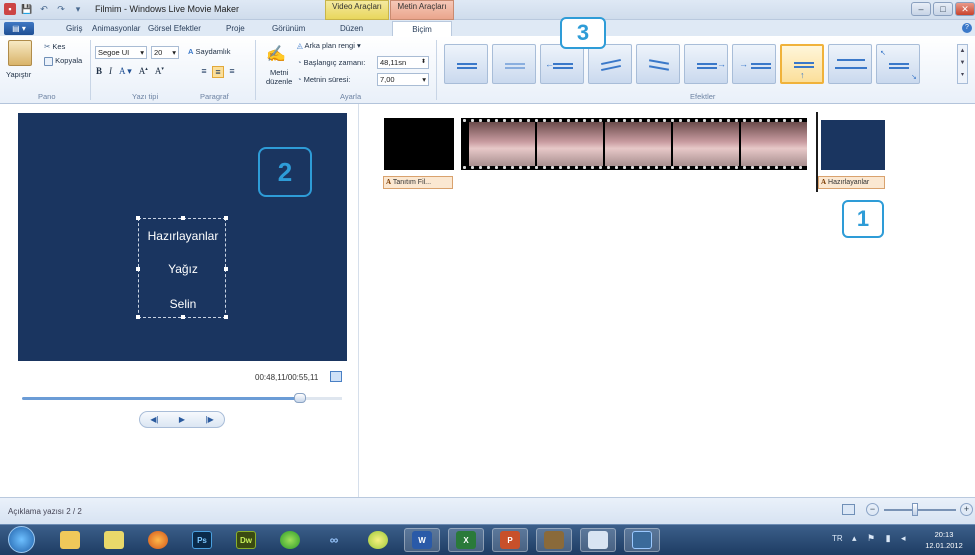 This screenshot has height=555, width=975. Describe the element at coordinates (898, 64) in the screenshot. I see `effect-expand: ↖ ↘` at that location.